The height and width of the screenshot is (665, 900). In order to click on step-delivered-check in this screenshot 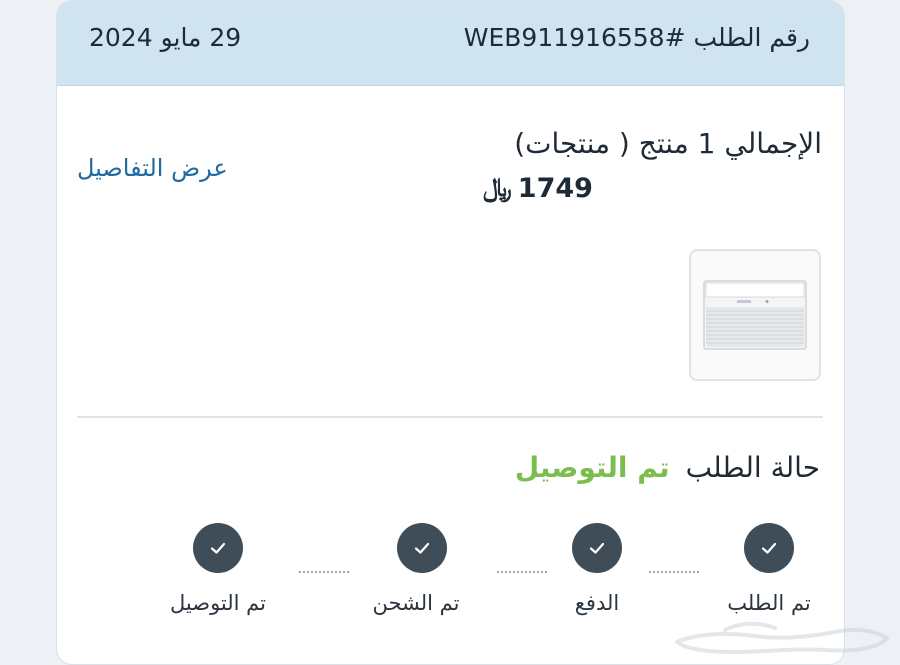, I will do `click(218, 548)`.